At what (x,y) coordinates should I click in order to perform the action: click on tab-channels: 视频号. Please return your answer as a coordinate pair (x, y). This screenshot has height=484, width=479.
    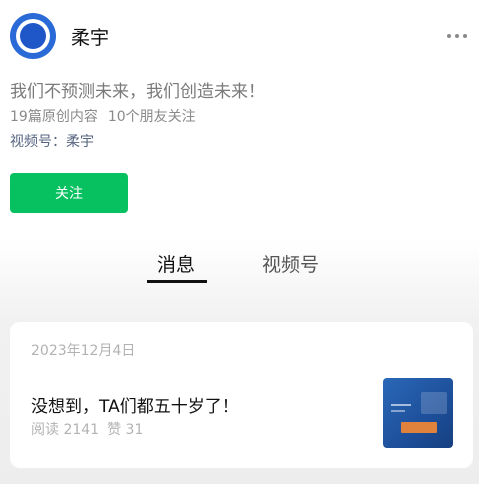
    Looking at the image, I should click on (290, 263).